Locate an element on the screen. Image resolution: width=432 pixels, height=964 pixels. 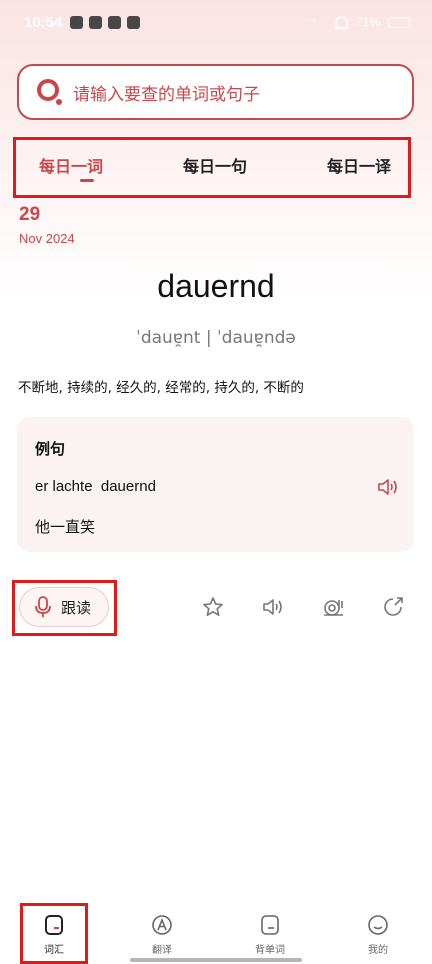
nav-label-profile: 我的 is located at coordinates (378, 950).